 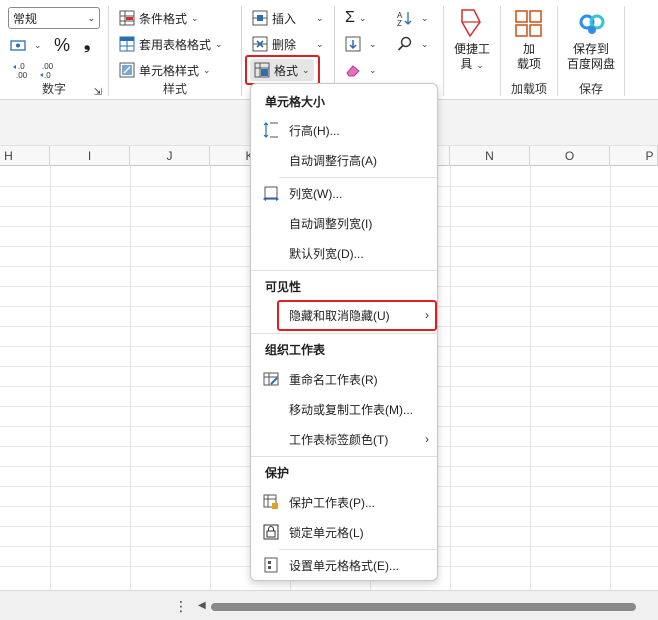 What do you see at coordinates (528, 89) in the screenshot?
I see `addins-group-label: 加载项` at bounding box center [528, 89].